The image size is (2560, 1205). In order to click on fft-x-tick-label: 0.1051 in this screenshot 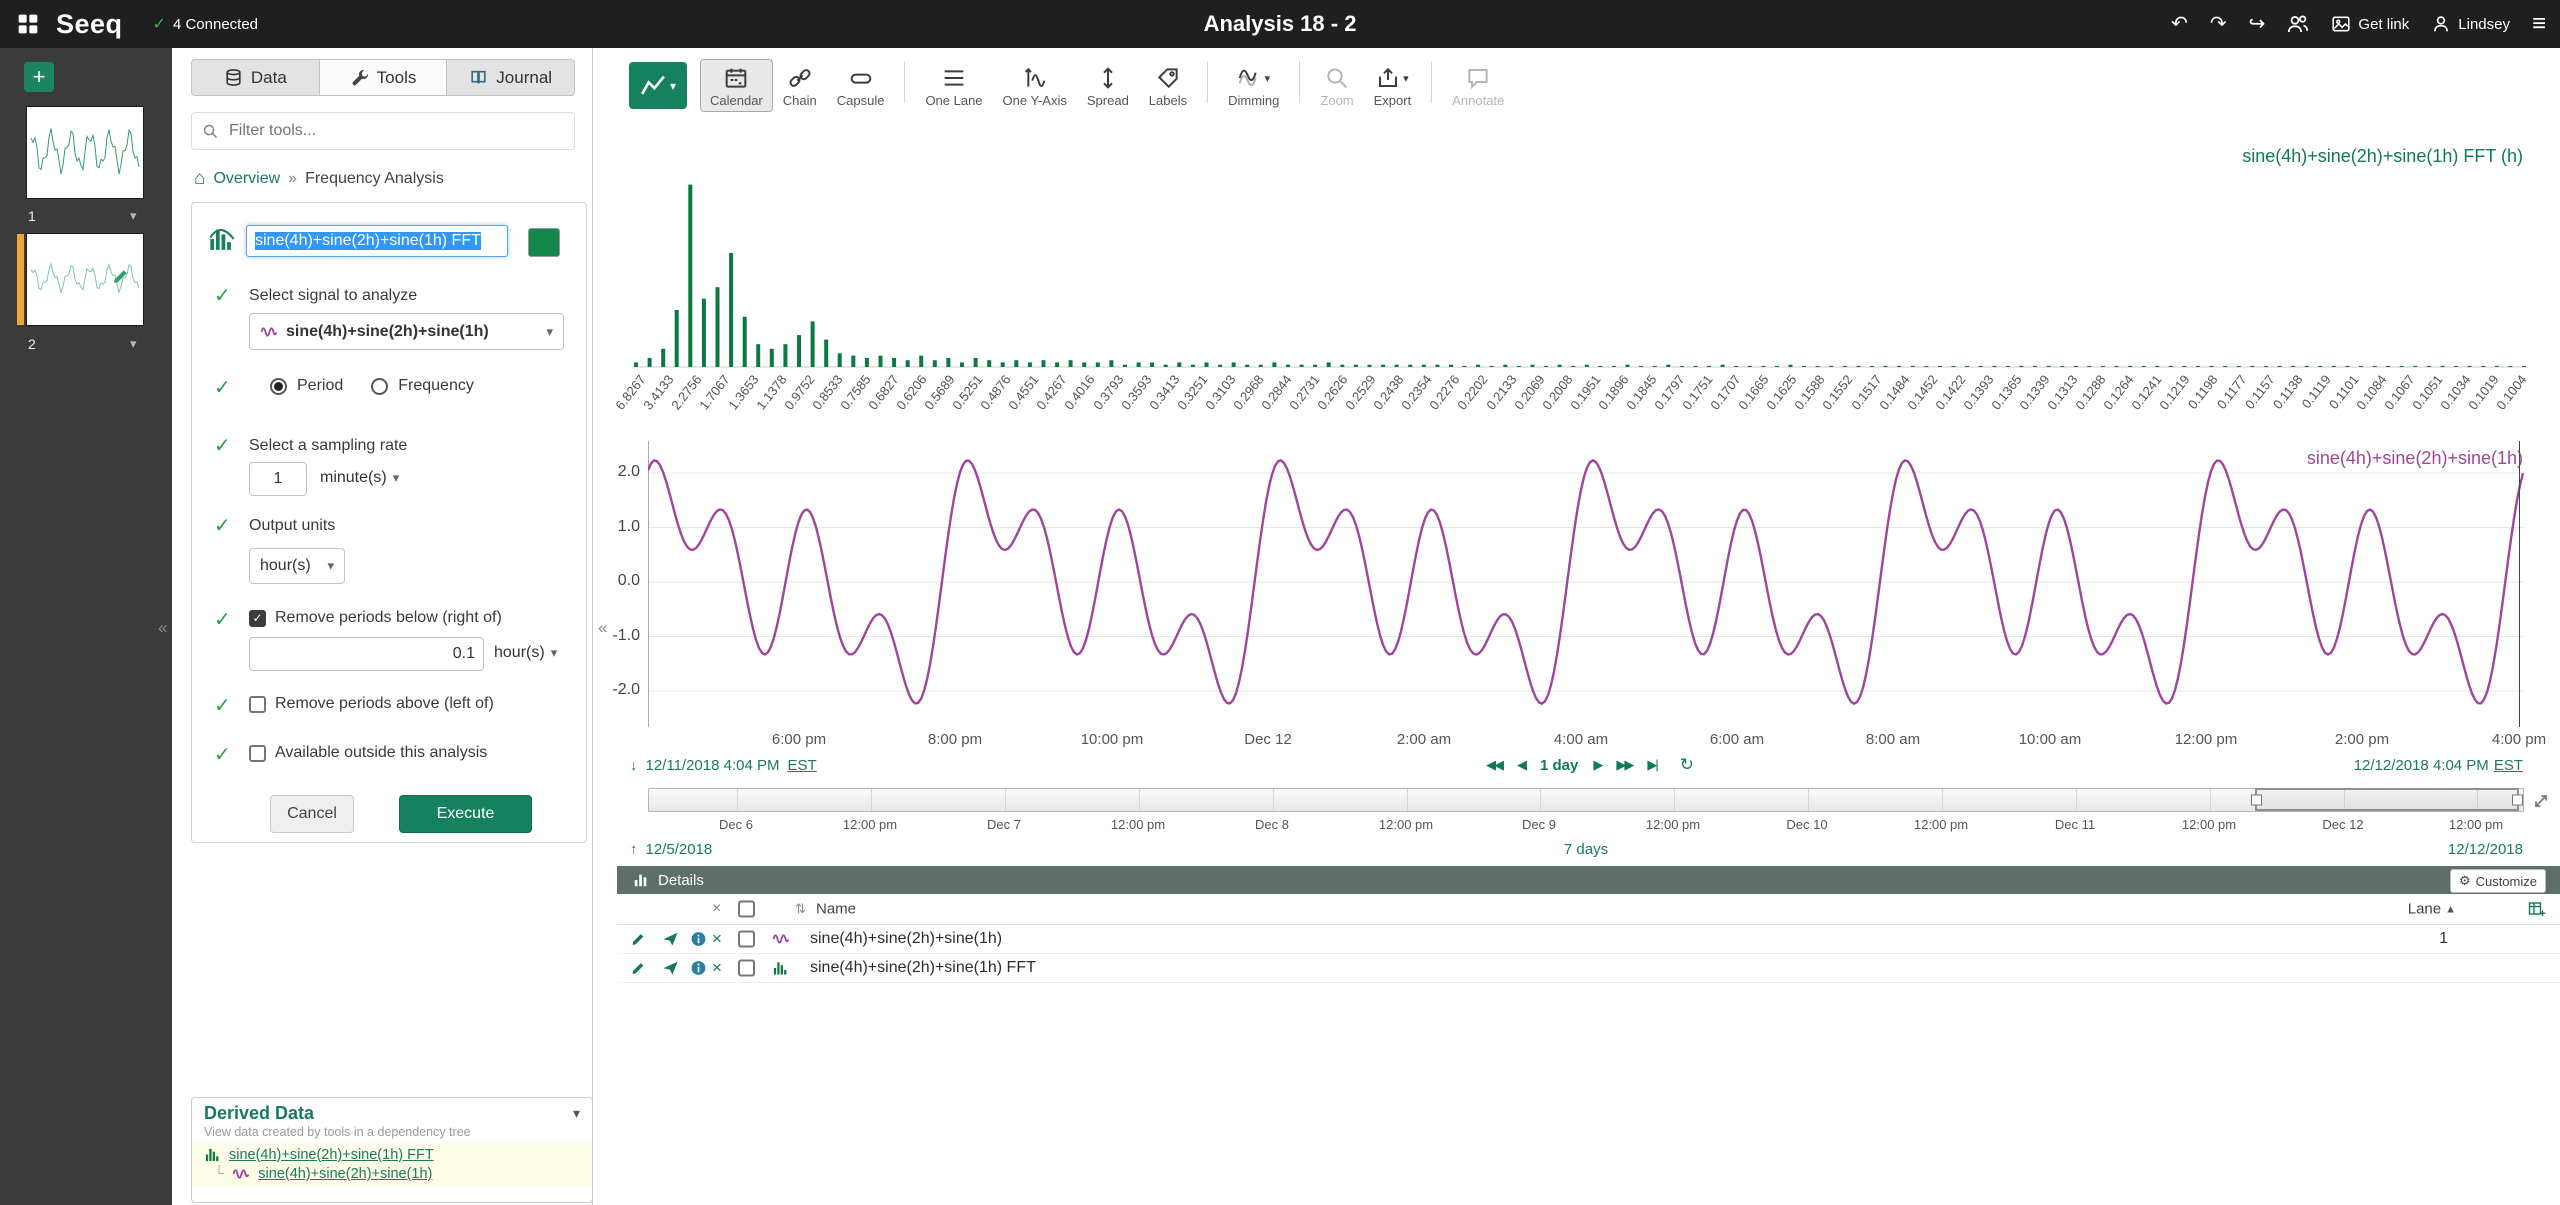, I will do `click(2427, 392)`.